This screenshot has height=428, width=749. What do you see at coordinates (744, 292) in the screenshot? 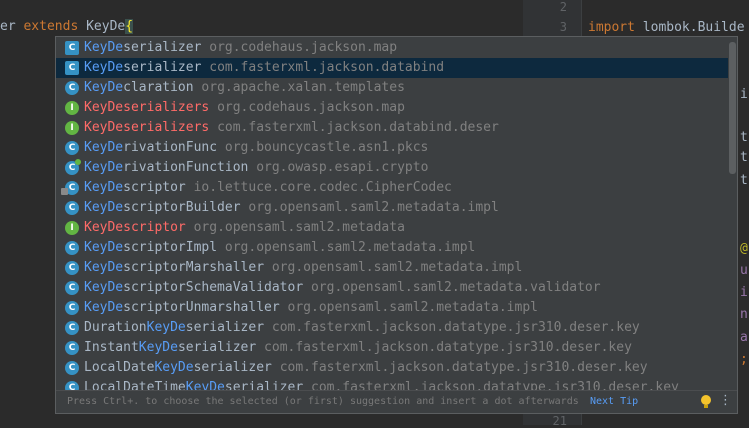
I see `code-fragment: i` at bounding box center [744, 292].